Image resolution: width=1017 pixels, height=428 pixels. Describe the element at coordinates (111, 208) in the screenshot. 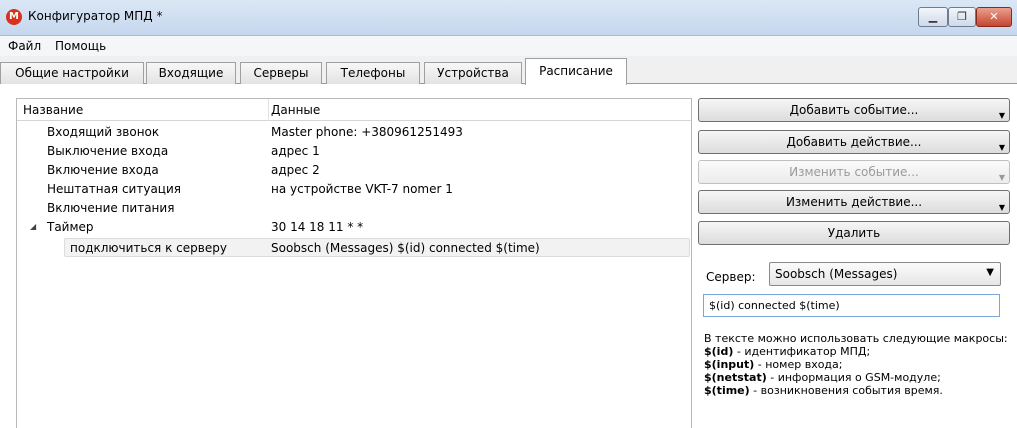

I see `row-name: Включение питания` at that location.